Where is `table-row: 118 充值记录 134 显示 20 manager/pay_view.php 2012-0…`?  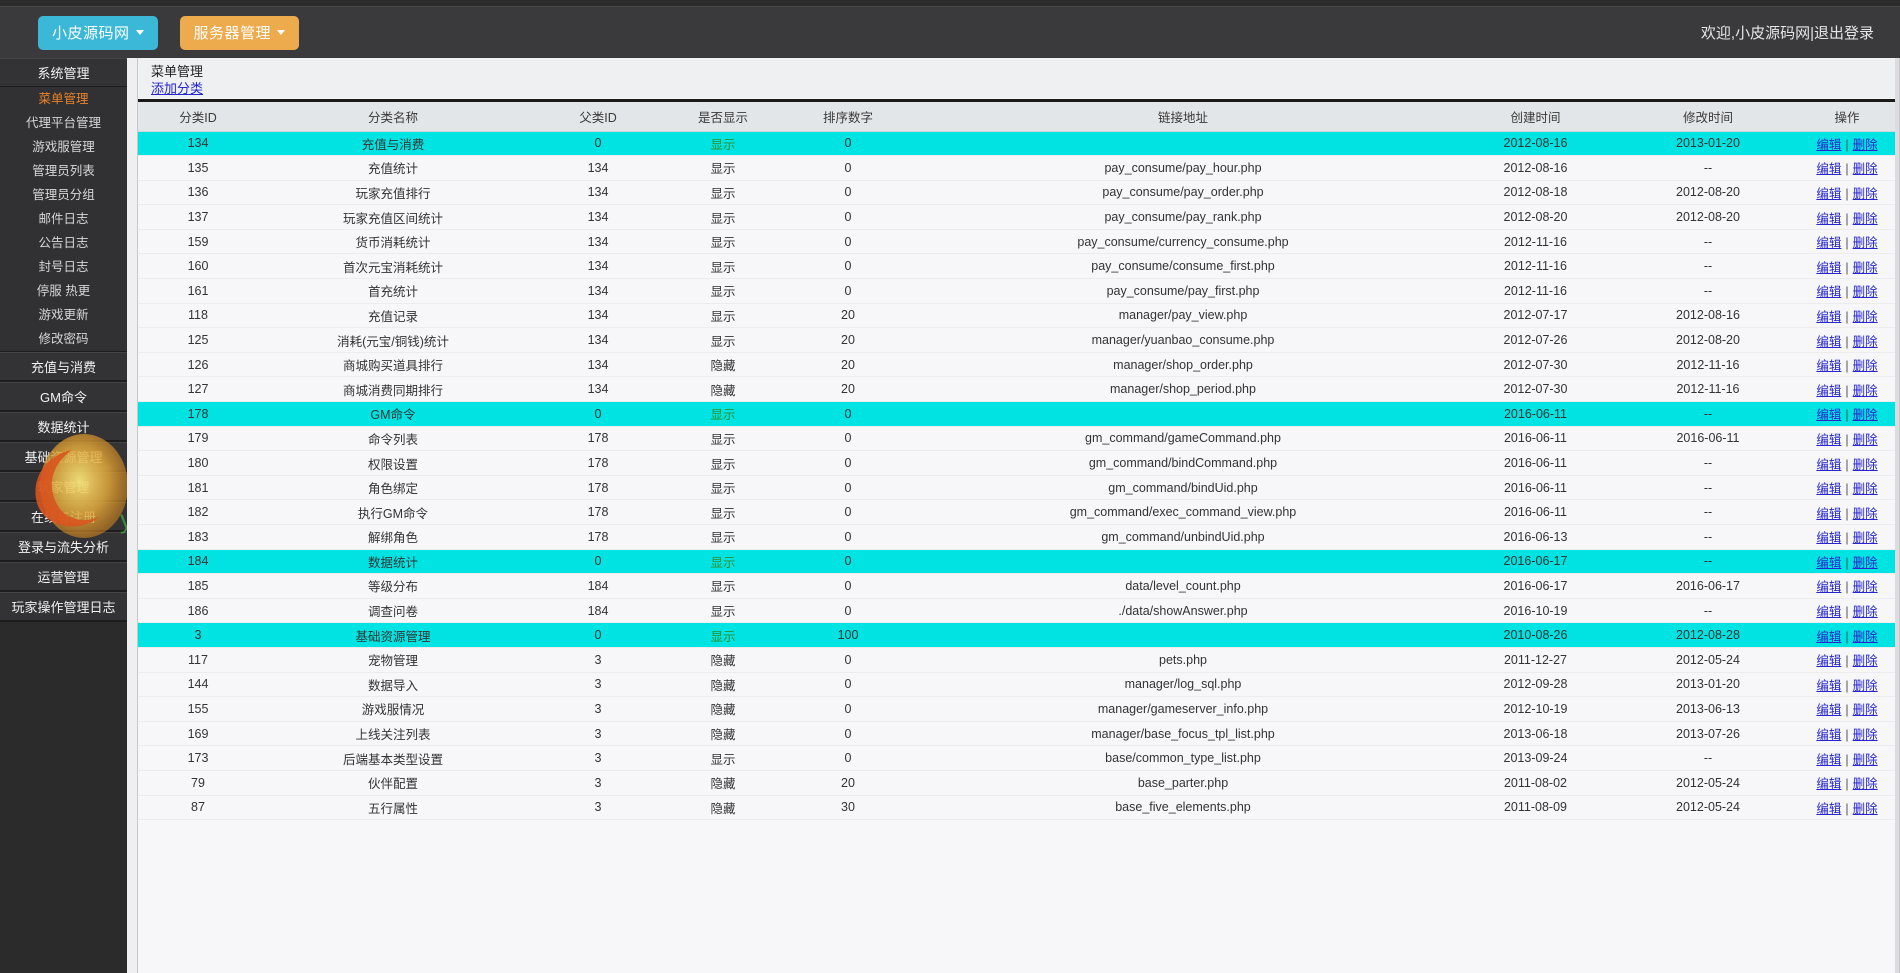
table-row: 118 充值记录 134 显示 20 manager/pay_view.php 2012-0… is located at coordinates (1018, 316).